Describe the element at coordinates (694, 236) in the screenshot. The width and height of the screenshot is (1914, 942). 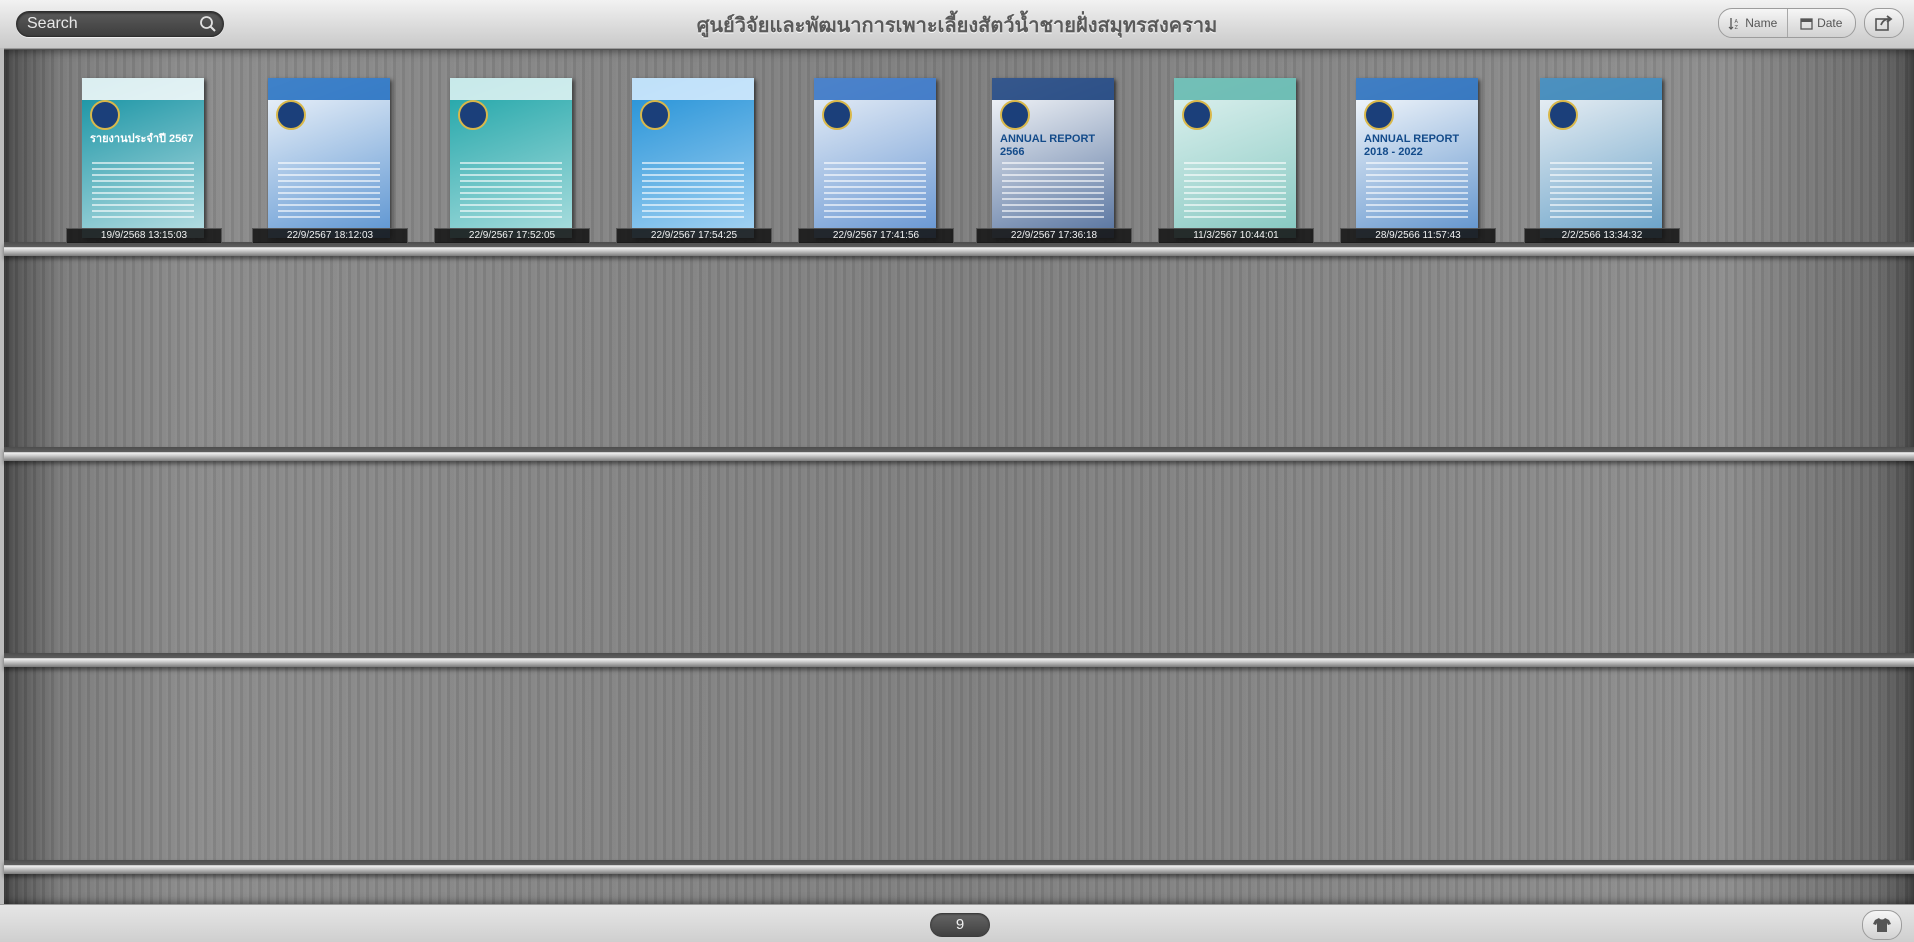
I see `book-date-label: 22/9/2567 17:54:25` at that location.